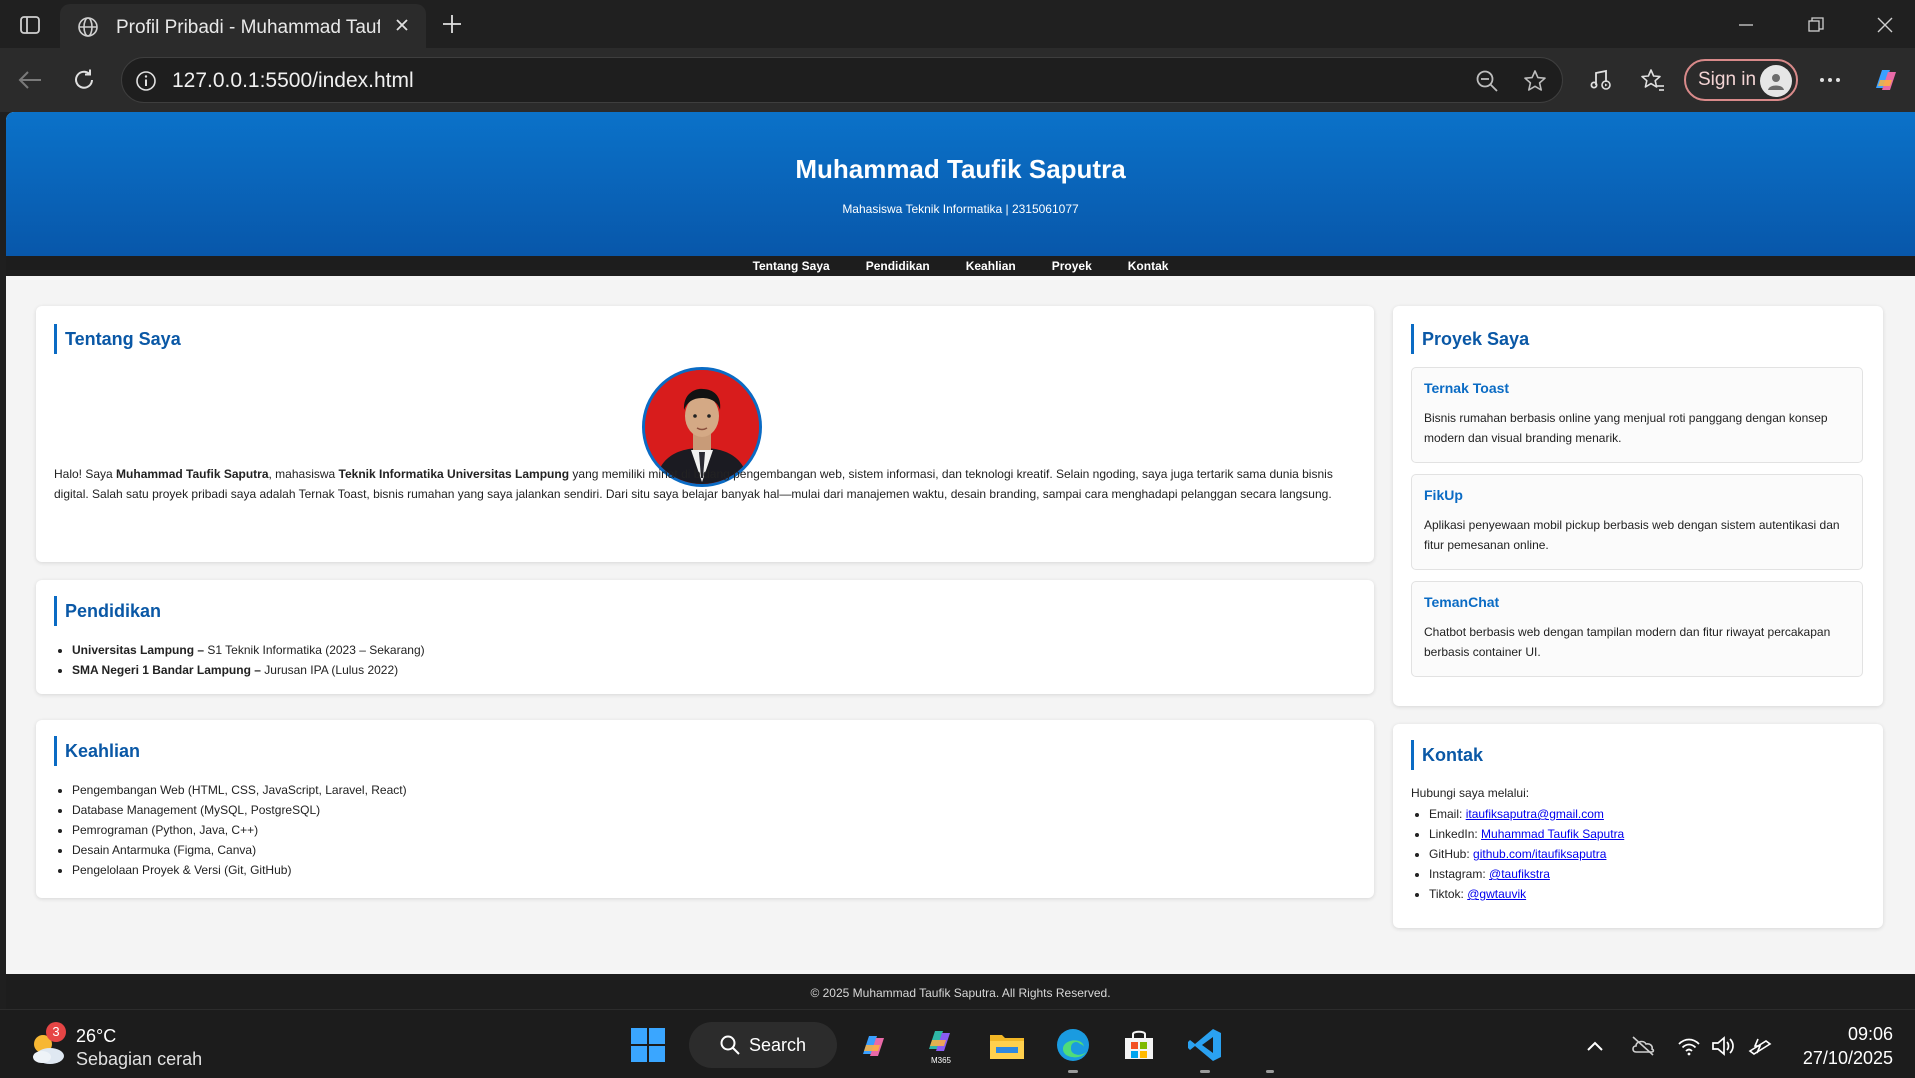  What do you see at coordinates (402, 27) in the screenshot?
I see `close-tab-icon` at bounding box center [402, 27].